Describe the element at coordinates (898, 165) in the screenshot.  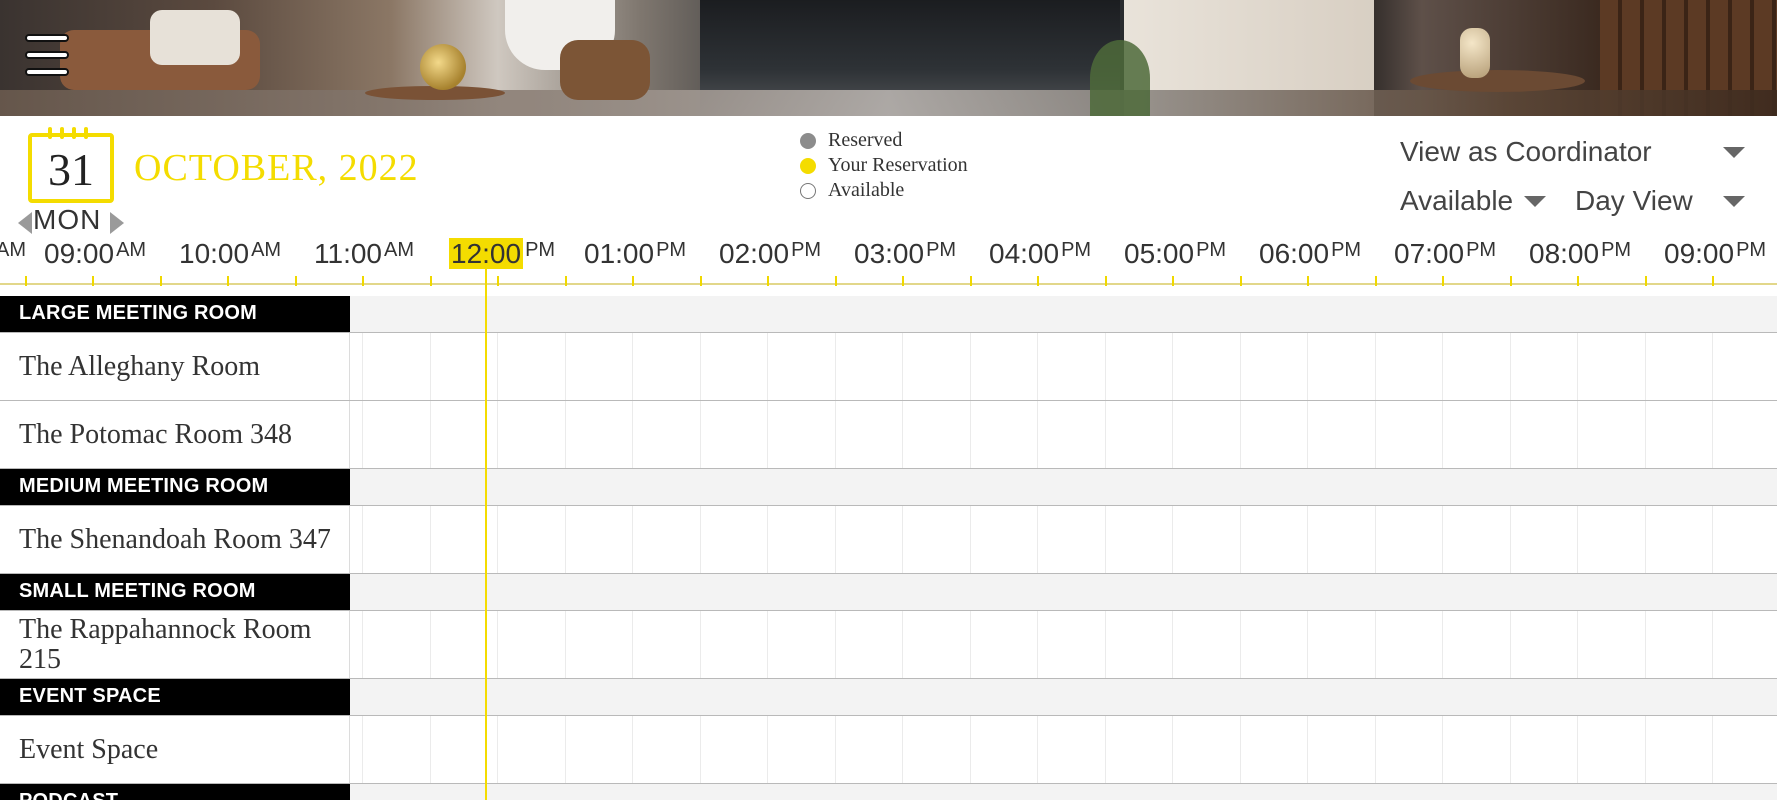
I see `legend-label: Your Reservation` at that location.